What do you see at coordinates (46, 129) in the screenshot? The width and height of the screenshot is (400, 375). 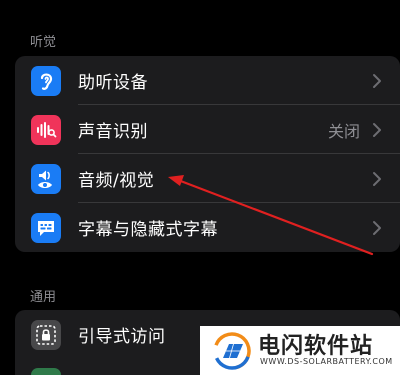 I see `sound-recognition-icon` at bounding box center [46, 129].